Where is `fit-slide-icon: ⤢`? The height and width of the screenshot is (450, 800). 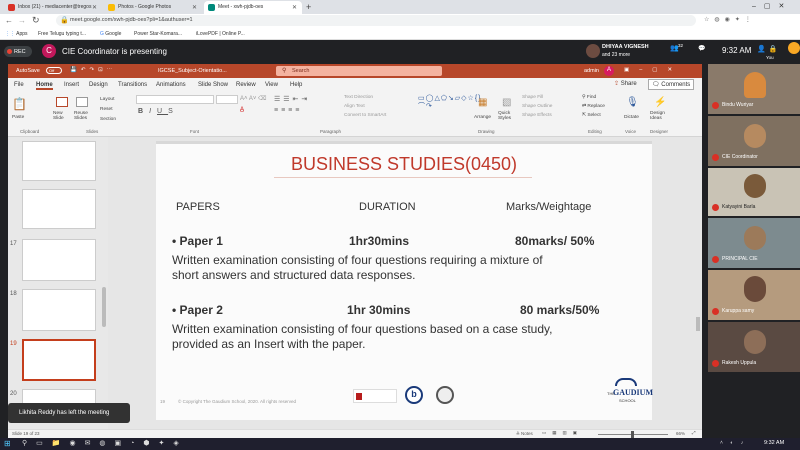 fit-slide-icon: ⤢ is located at coordinates (694, 432).